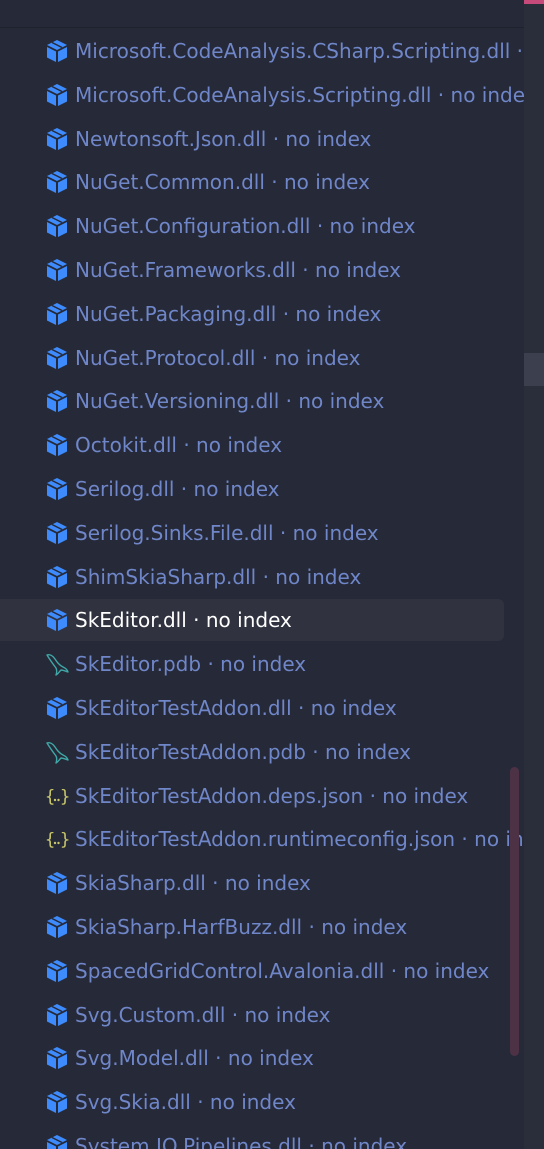  What do you see at coordinates (177, 489) in the screenshot?
I see `file-label: Serilog.dll · no index` at bounding box center [177, 489].